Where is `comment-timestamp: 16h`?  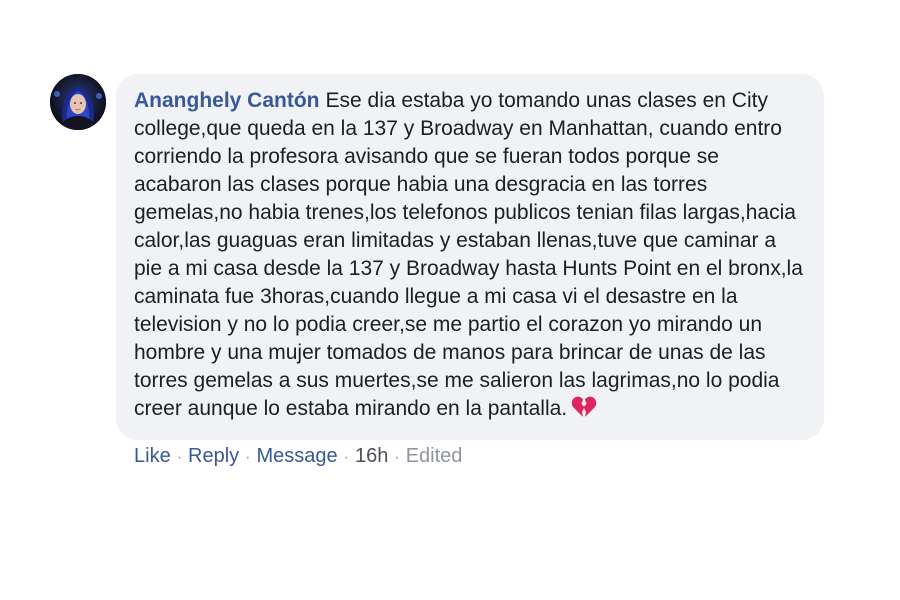
comment-timestamp: 16h is located at coordinates (371, 456).